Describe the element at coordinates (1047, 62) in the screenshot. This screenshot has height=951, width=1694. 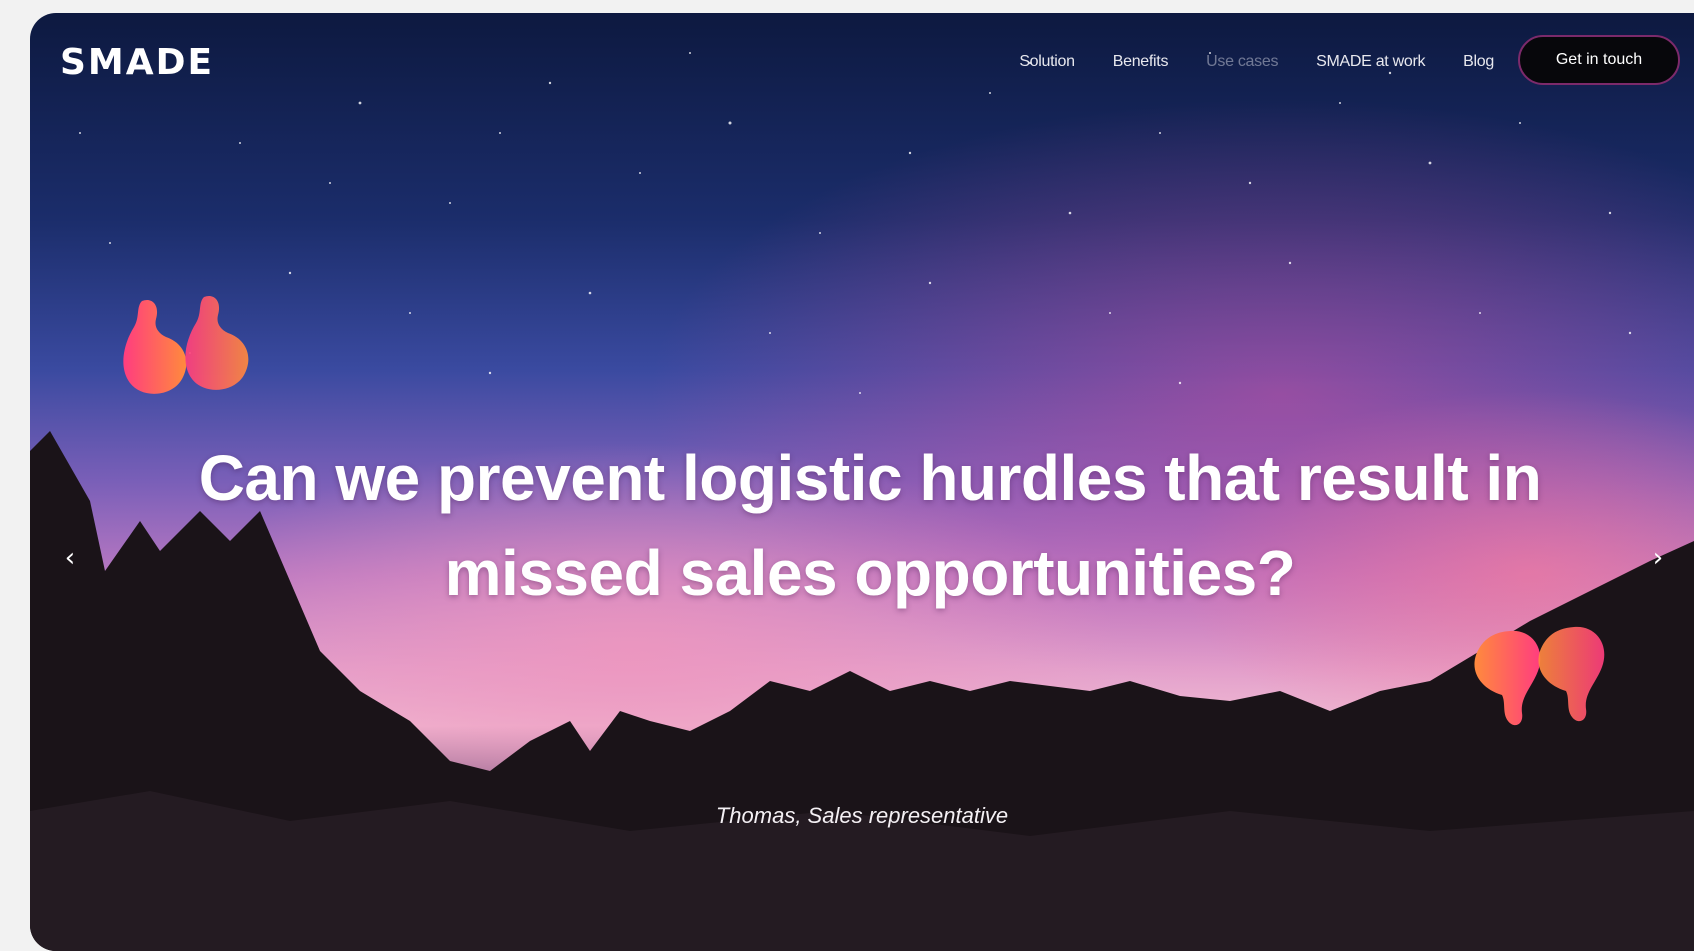
I see `nav-link-solution: Solution` at that location.